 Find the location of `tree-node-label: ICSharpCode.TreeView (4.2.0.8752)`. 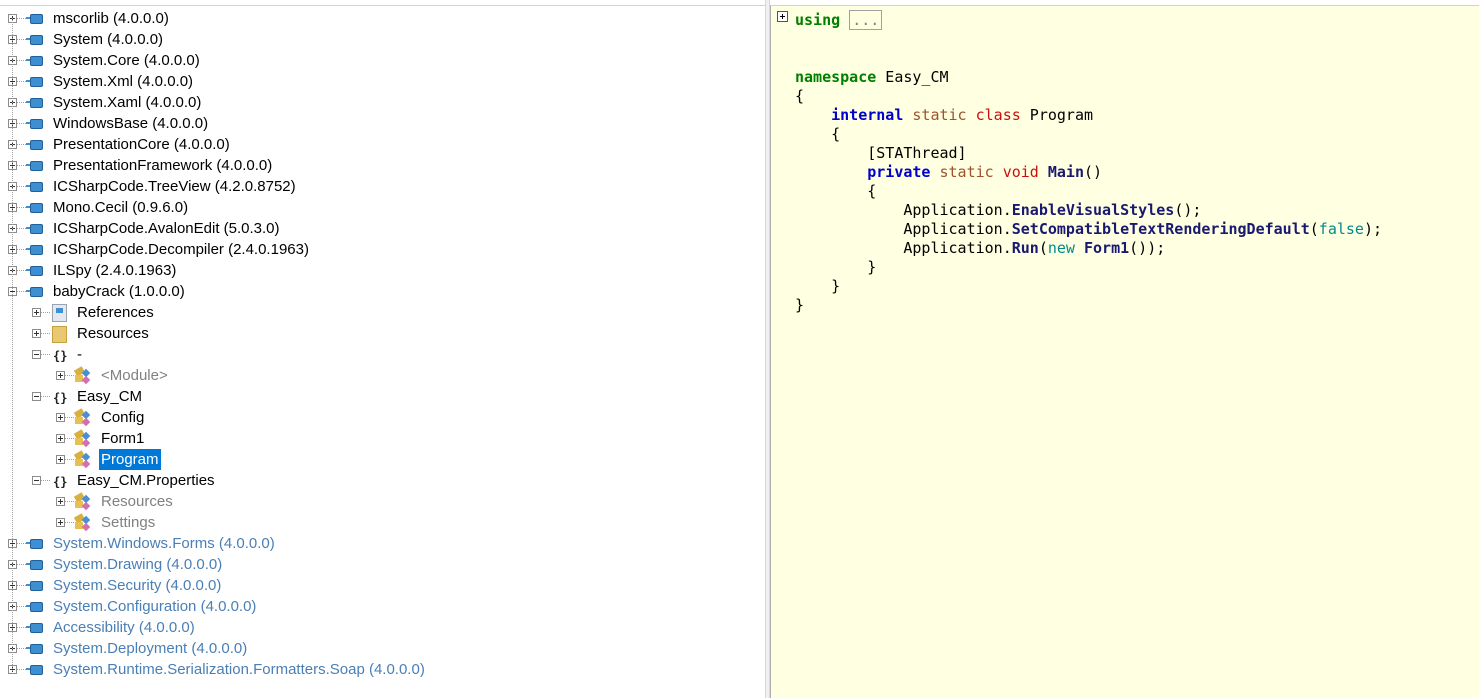

tree-node-label: ICSharpCode.TreeView (4.2.0.8752) is located at coordinates (174, 186).